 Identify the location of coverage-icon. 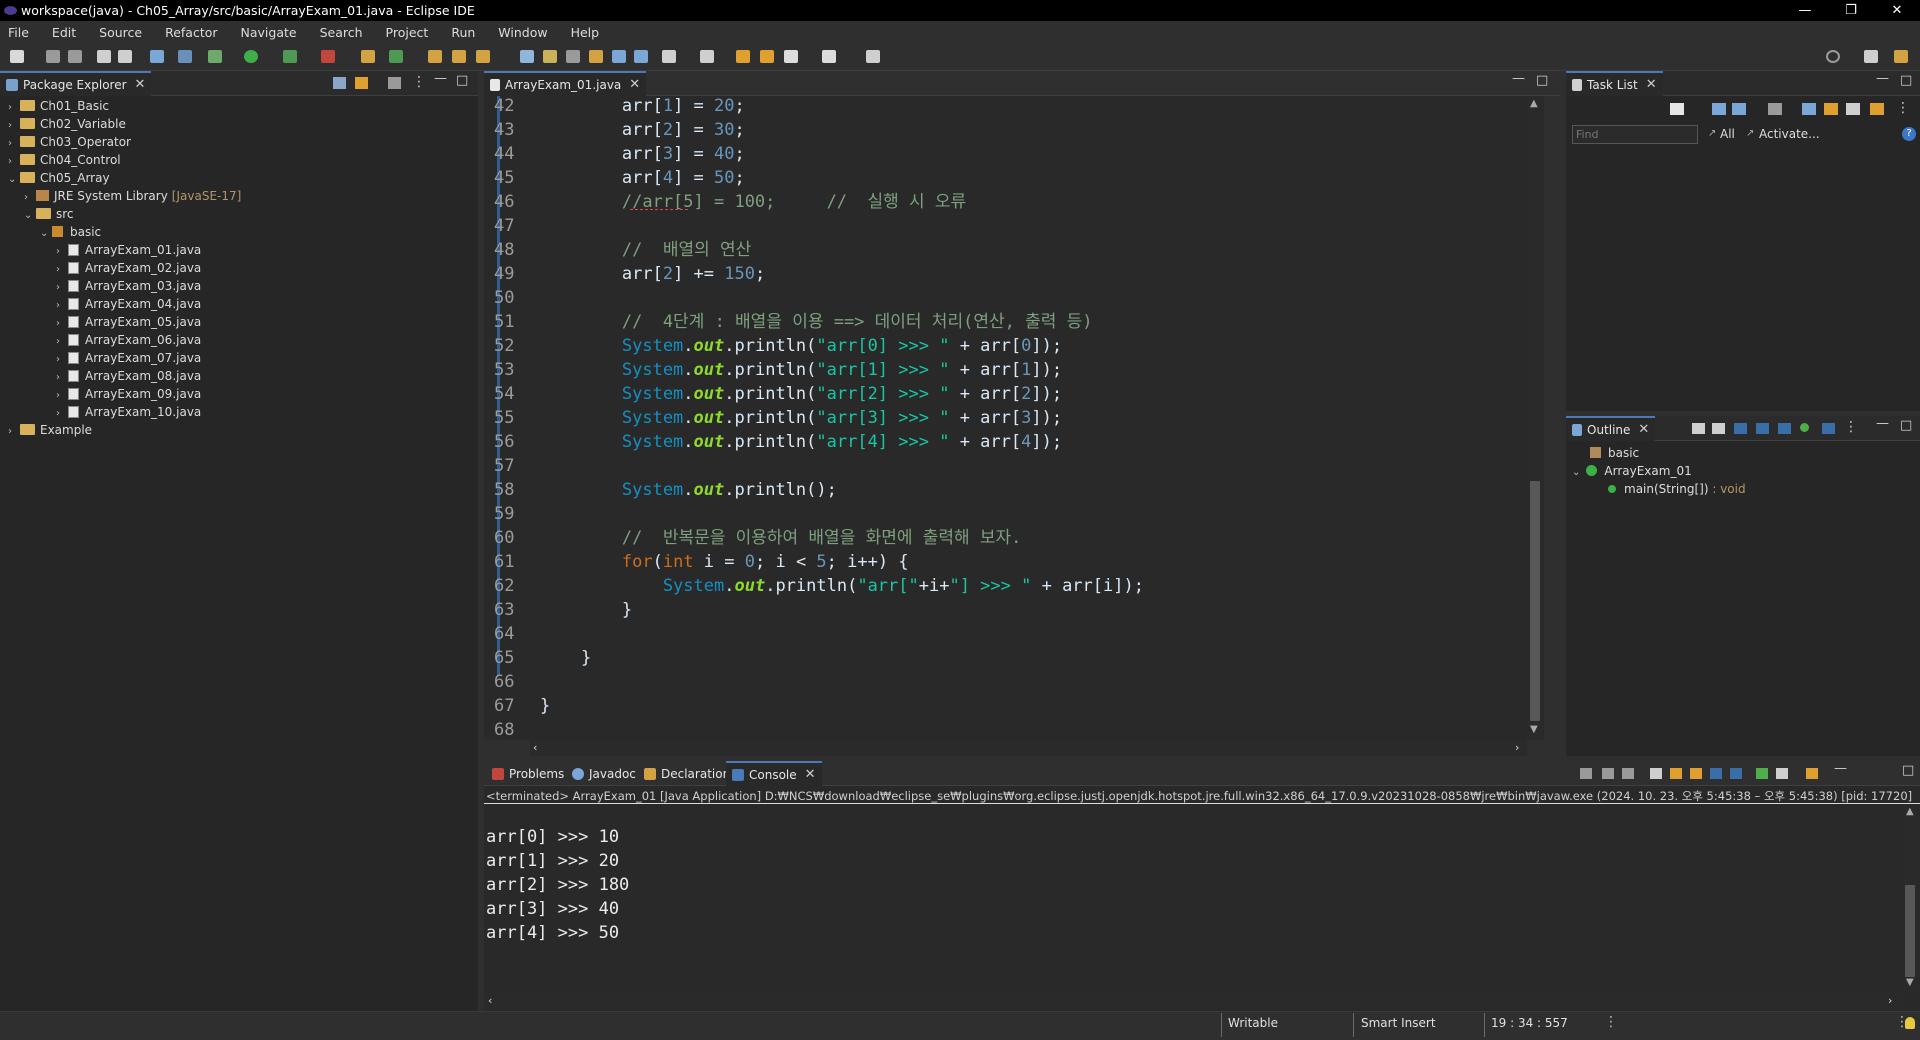
(290, 56).